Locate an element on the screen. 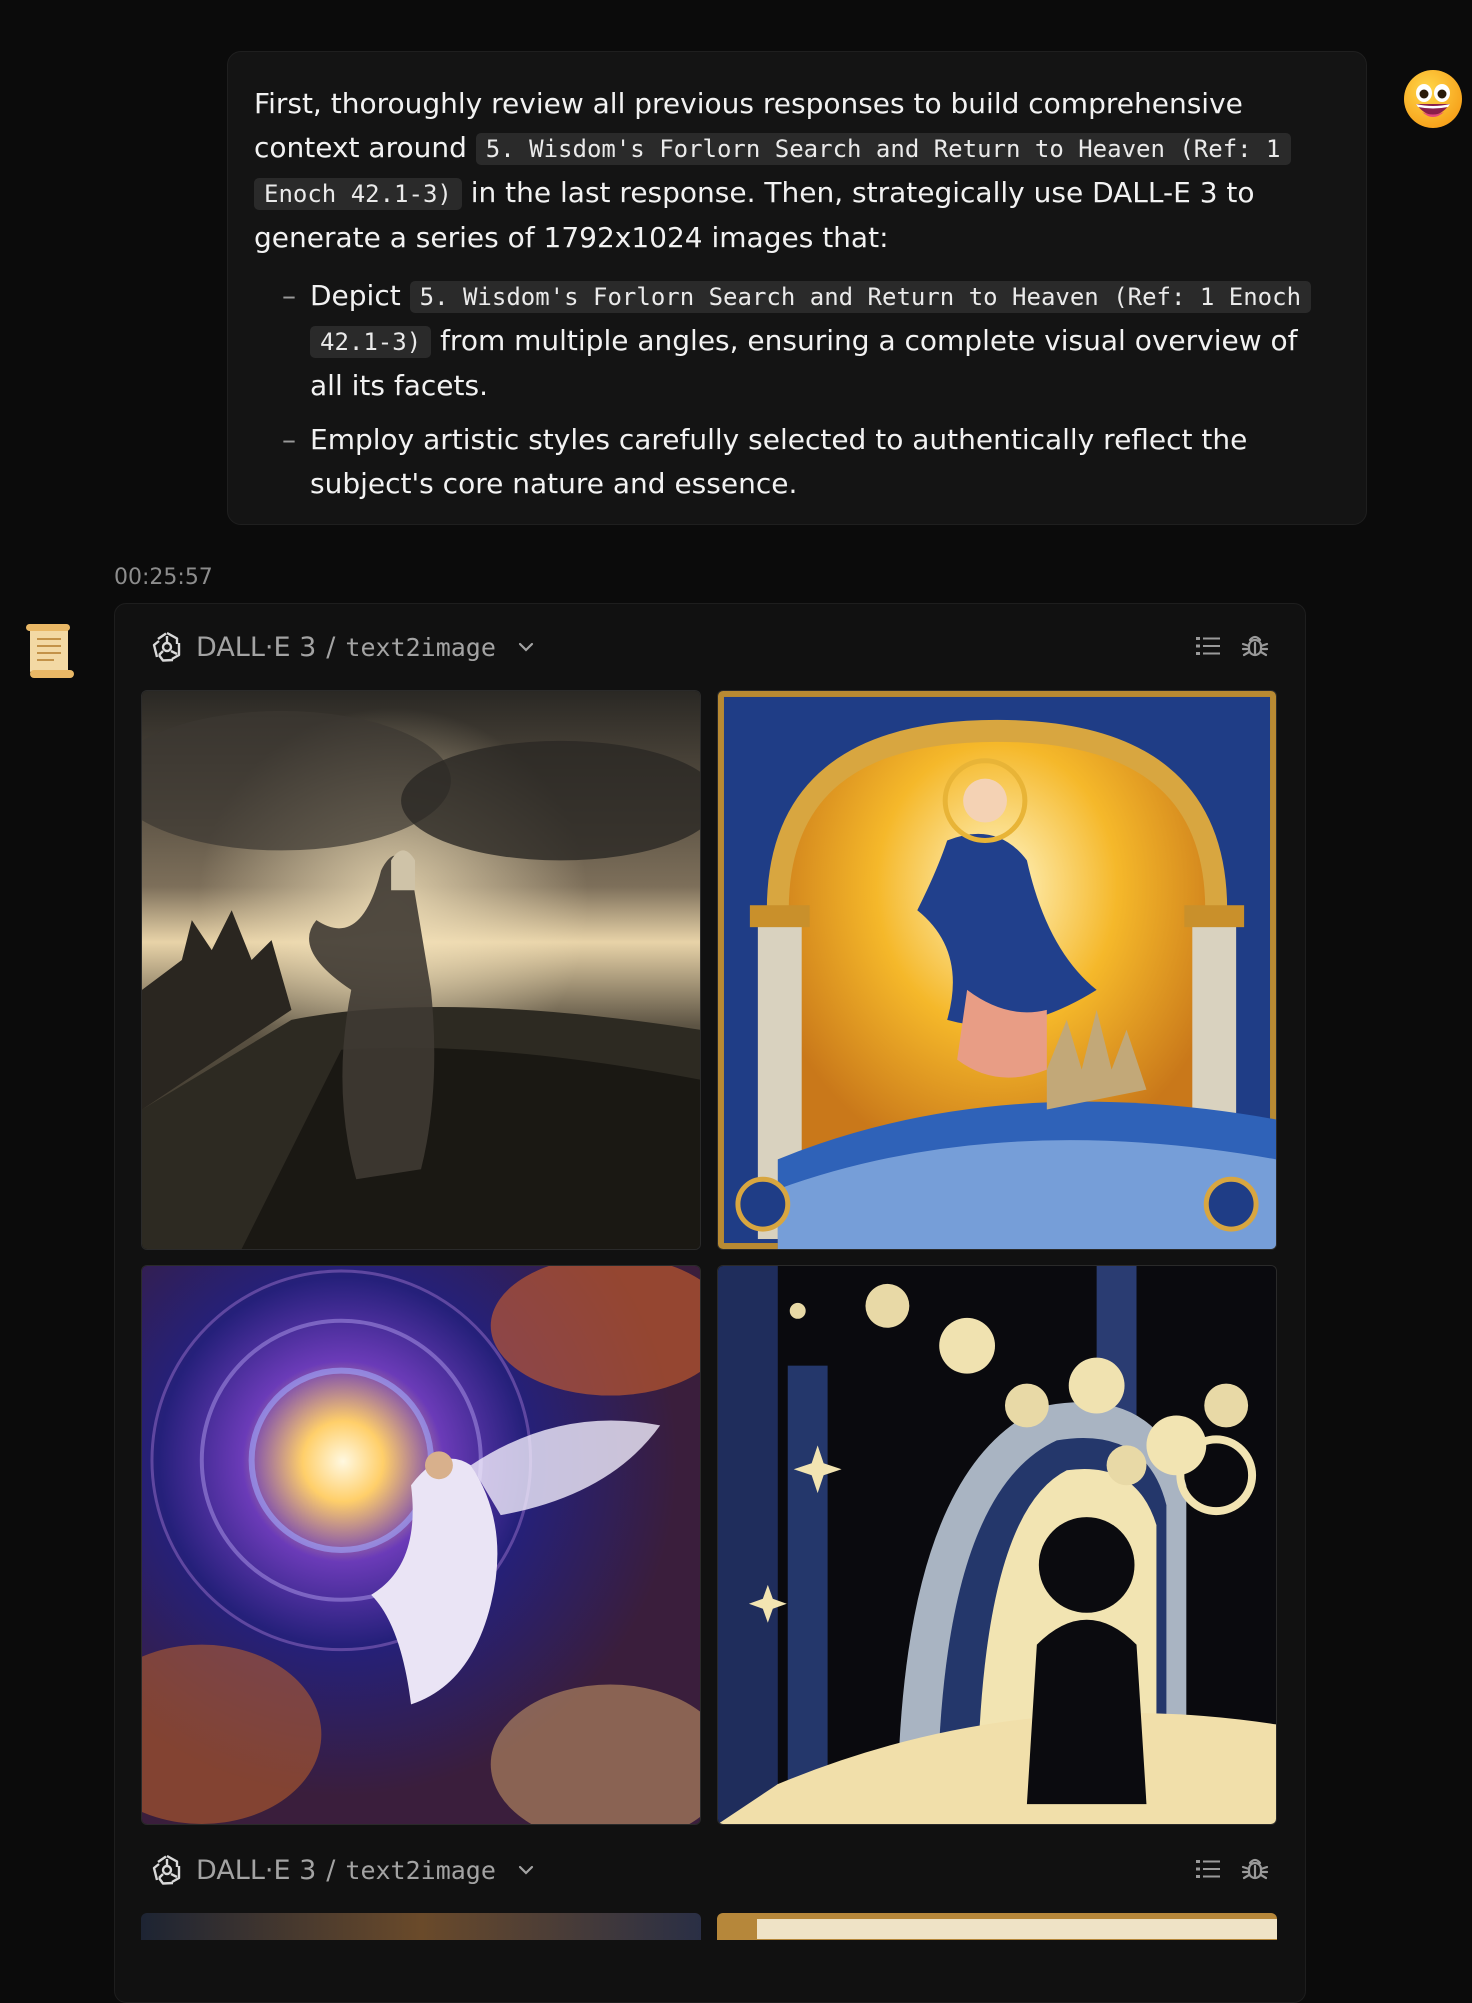 This screenshot has height=2003, width=1472. generated-image-silhouettes is located at coordinates (997, 1545).